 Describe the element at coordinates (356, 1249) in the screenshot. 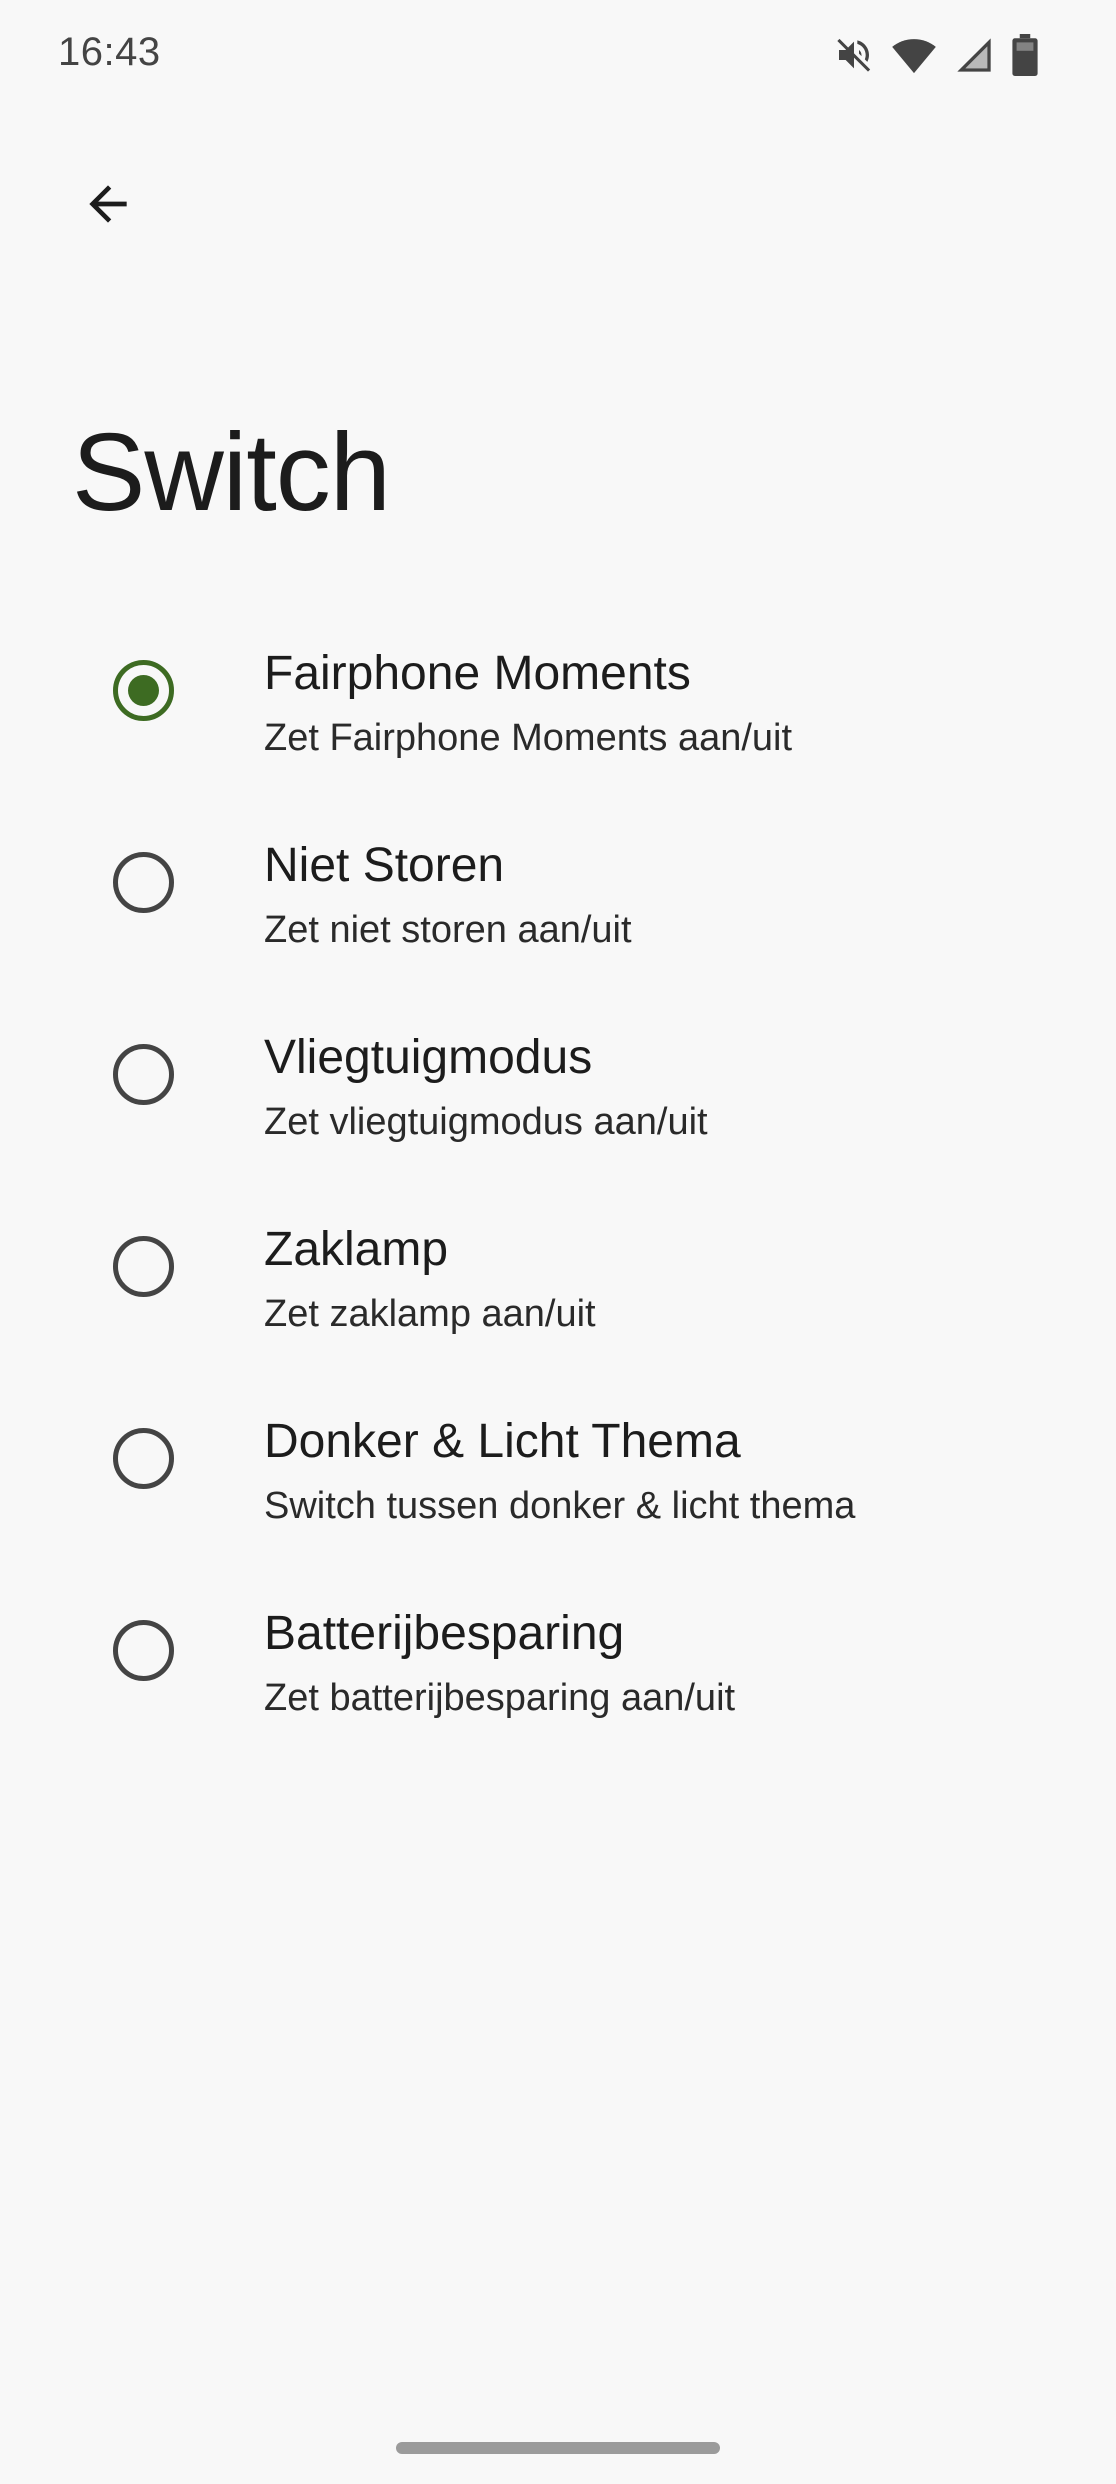

I see `option-title: Zaklamp` at that location.